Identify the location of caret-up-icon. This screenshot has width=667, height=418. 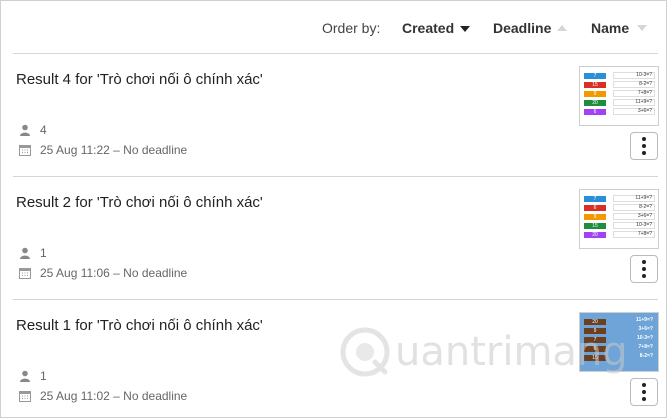
(562, 28).